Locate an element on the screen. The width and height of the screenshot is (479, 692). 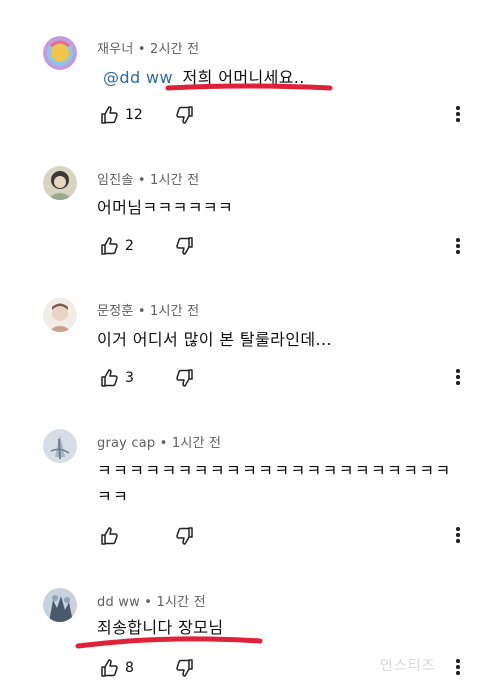
comment-text-line2: ㅋㅋ is located at coordinates (113, 495).